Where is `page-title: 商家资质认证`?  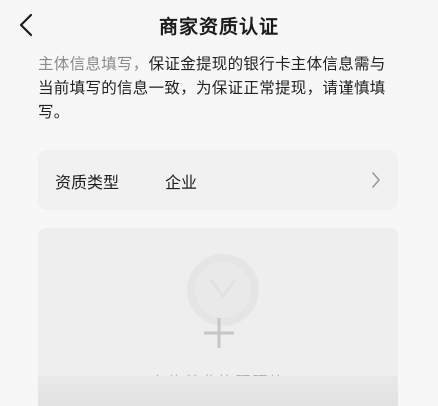
page-title: 商家资质认证 is located at coordinates (218, 27).